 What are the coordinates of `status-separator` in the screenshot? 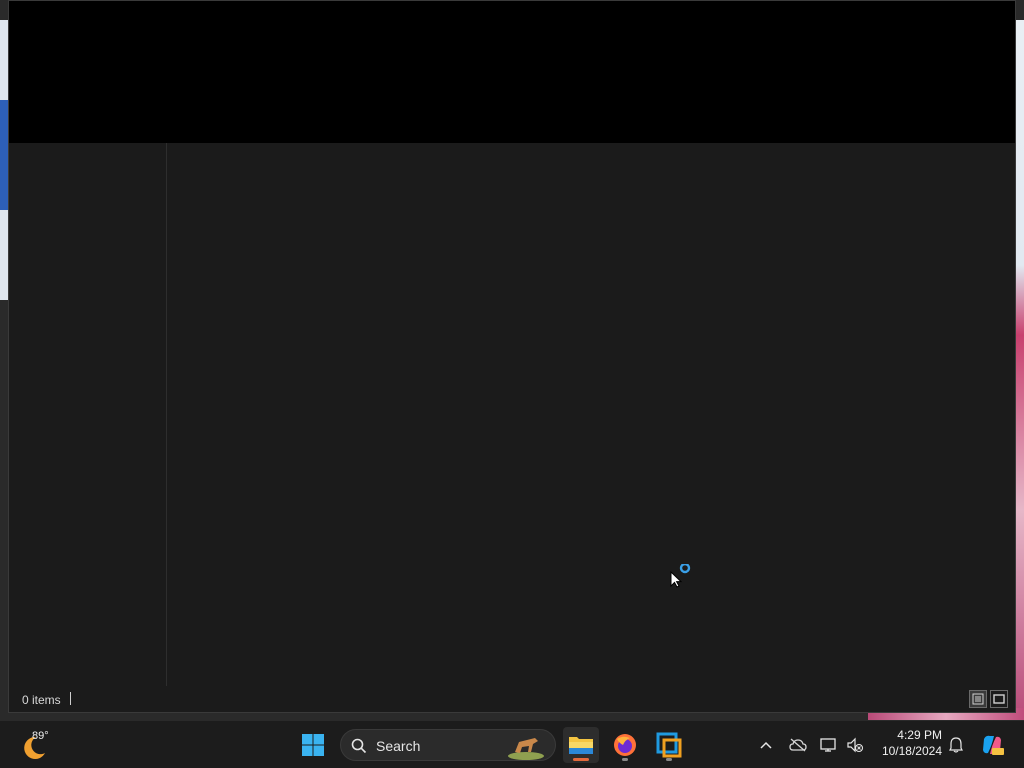 It's located at (70, 698).